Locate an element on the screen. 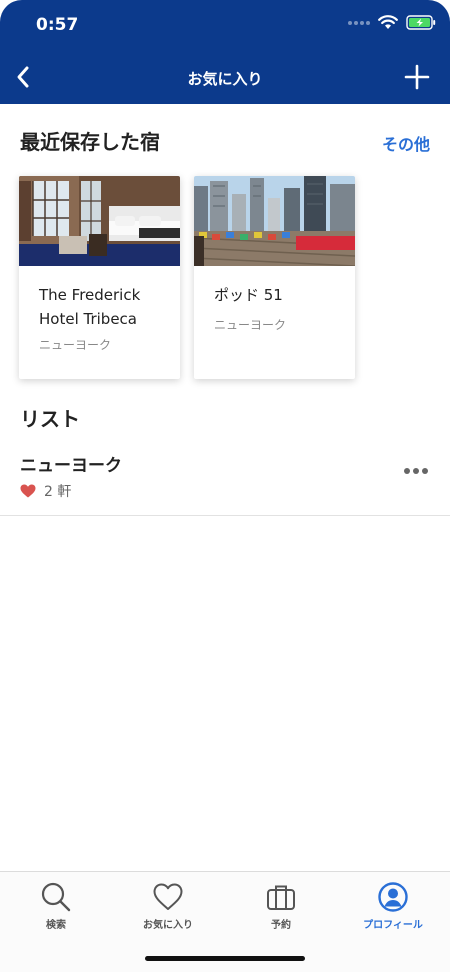 This screenshot has height=972, width=450. more-link: その他 is located at coordinates (406, 143).